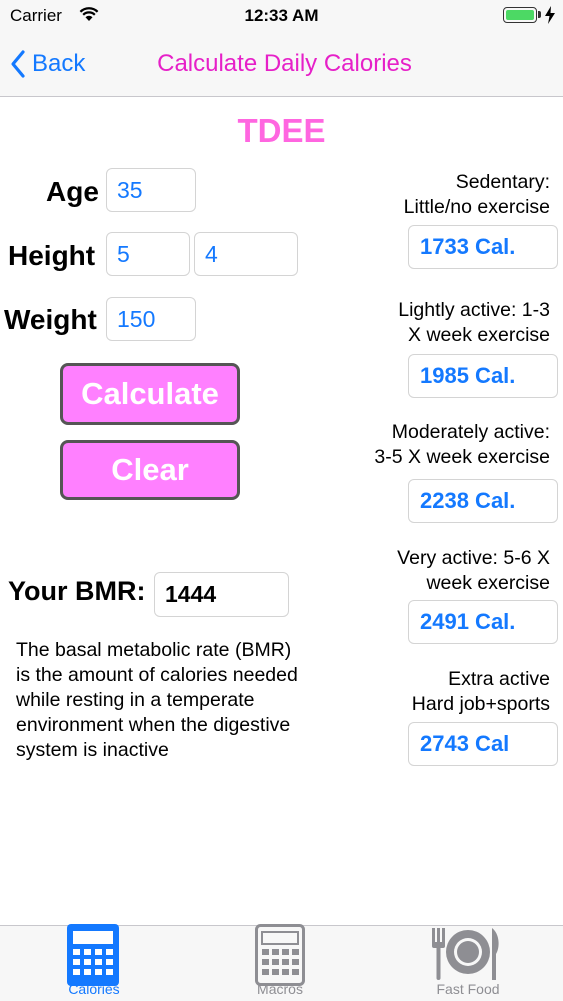 This screenshot has width=563, height=1001. What do you see at coordinates (50, 319) in the screenshot?
I see `weight-label: Weight` at bounding box center [50, 319].